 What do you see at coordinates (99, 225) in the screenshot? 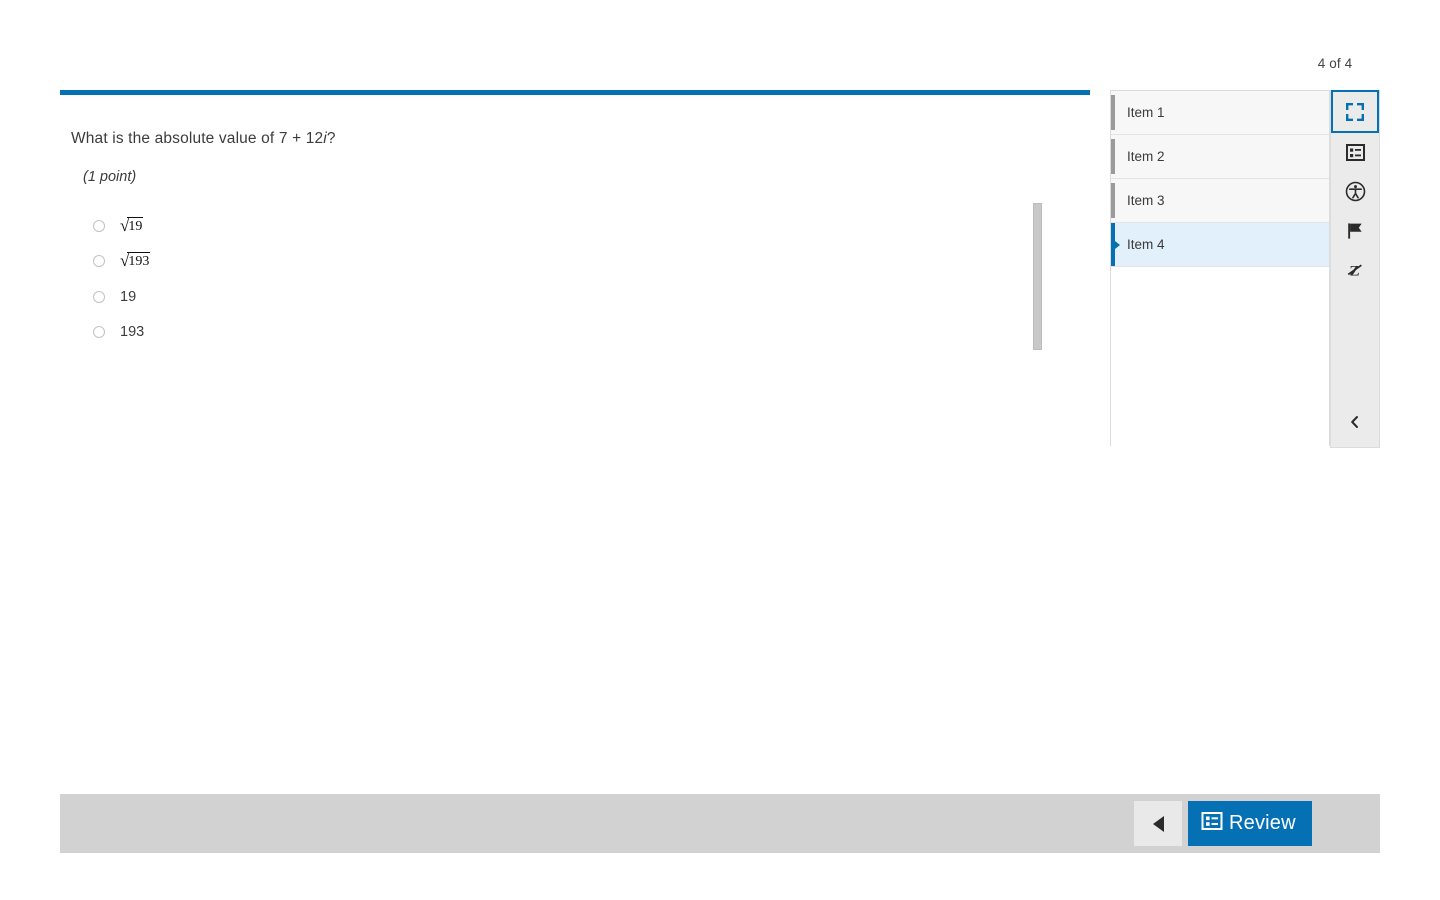
I see `radio-button-a` at bounding box center [99, 225].